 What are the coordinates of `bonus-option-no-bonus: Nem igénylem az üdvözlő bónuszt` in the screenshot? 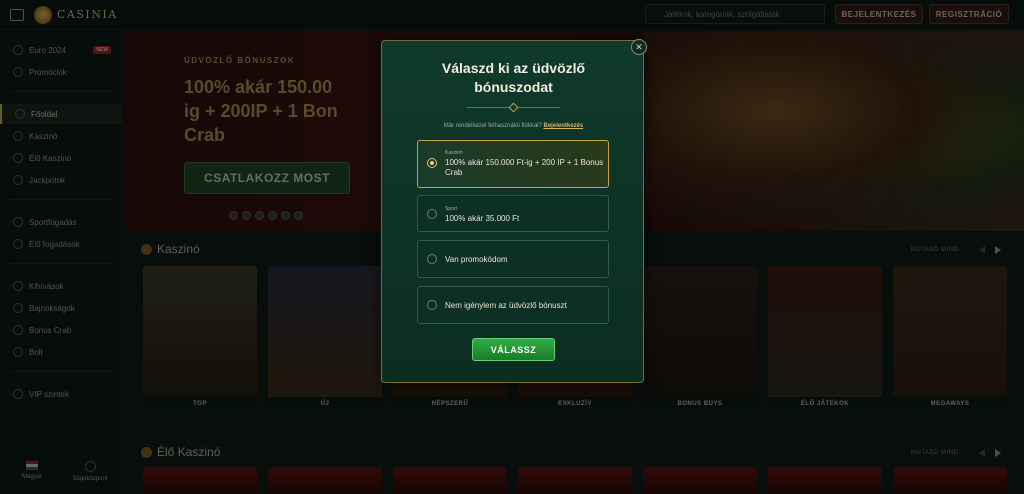 It's located at (513, 305).